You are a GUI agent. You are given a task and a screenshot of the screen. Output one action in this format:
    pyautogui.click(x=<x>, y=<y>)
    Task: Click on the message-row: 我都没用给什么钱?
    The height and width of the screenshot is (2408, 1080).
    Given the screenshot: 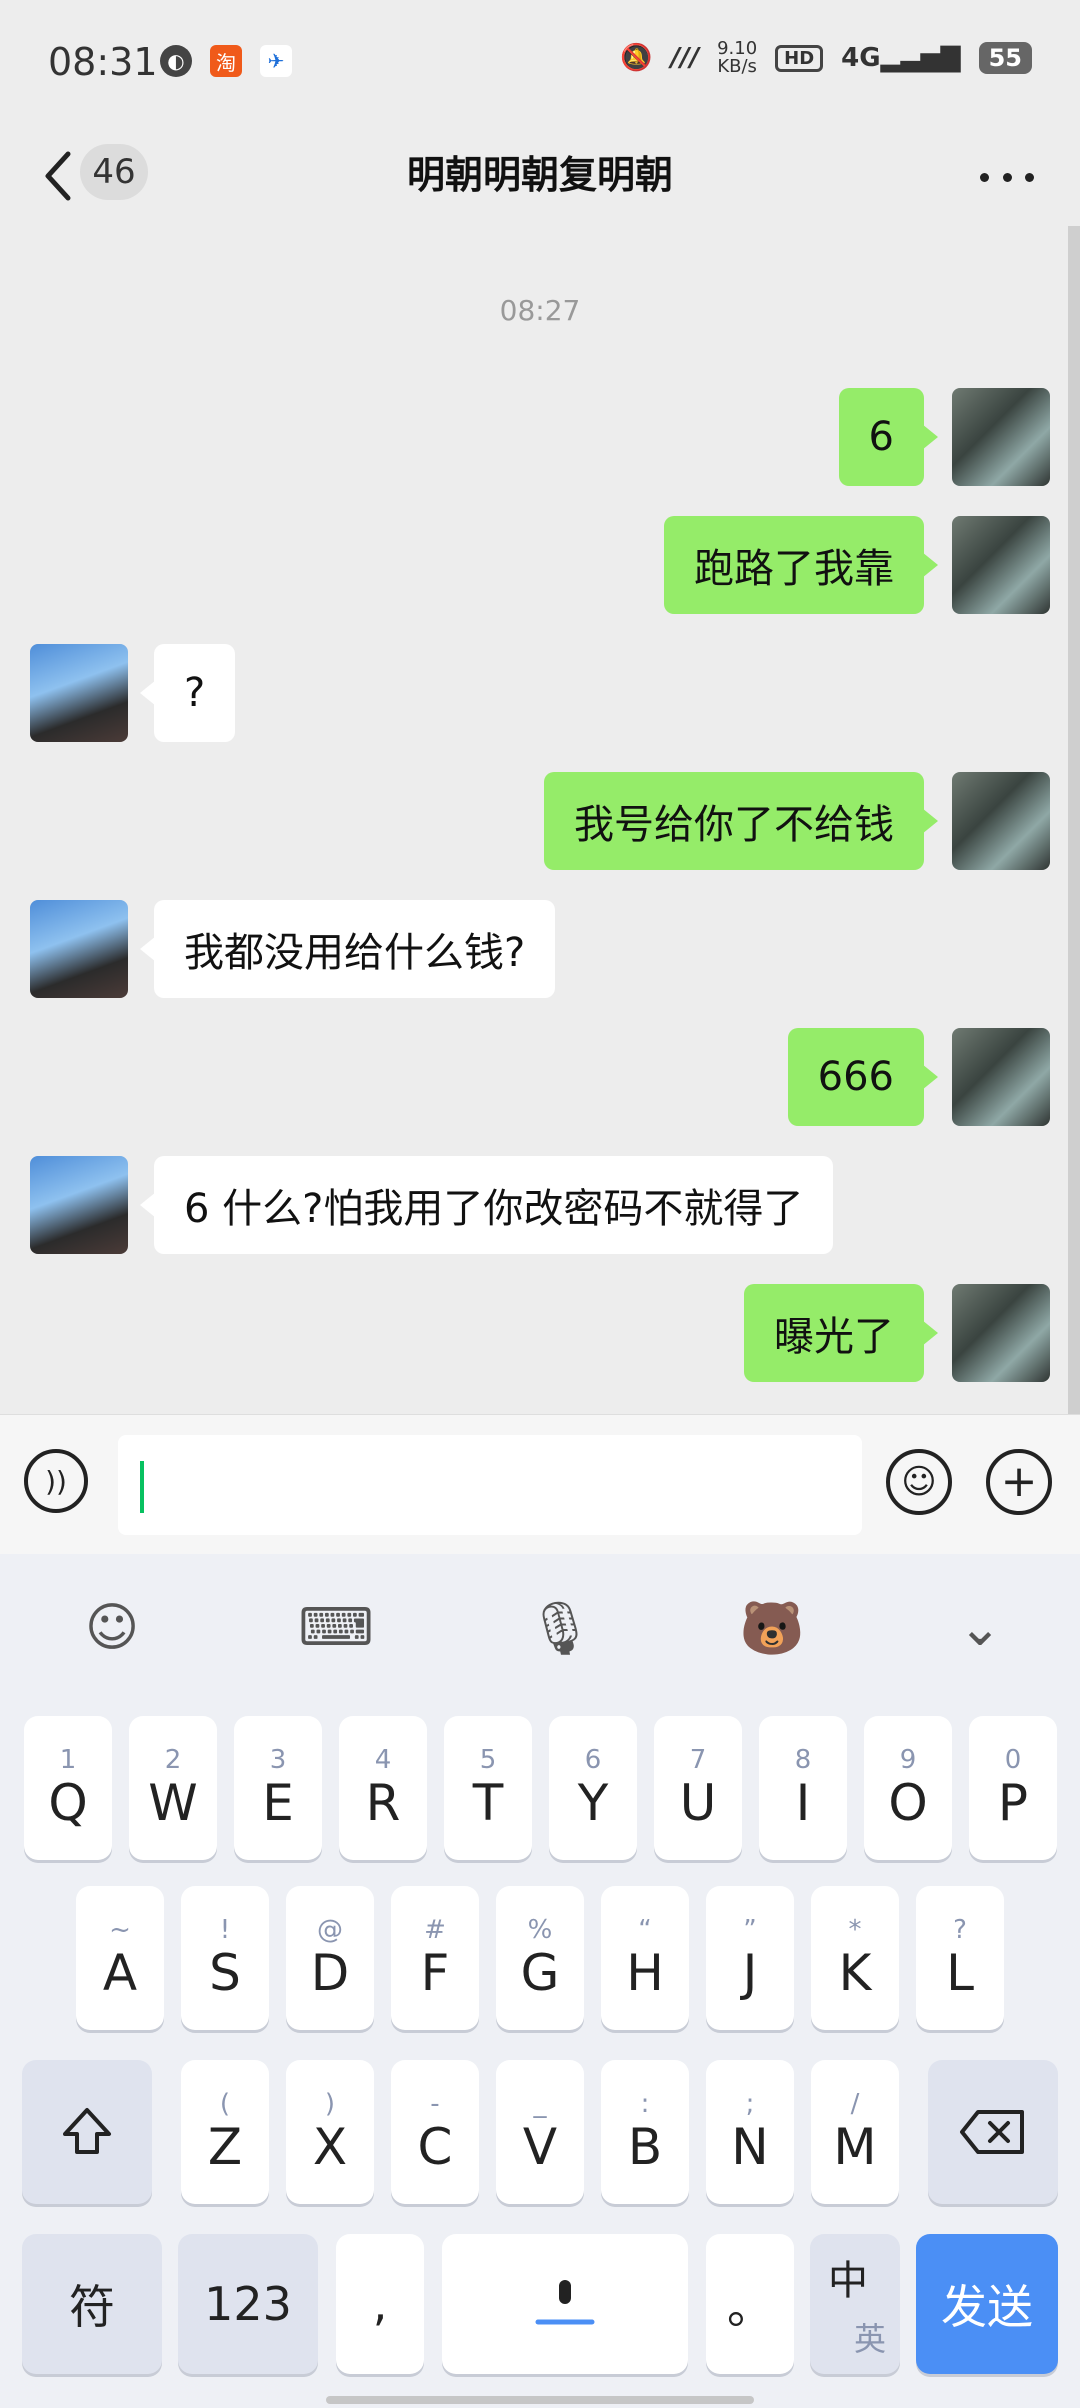 What is the action you would take?
    pyautogui.click(x=540, y=949)
    